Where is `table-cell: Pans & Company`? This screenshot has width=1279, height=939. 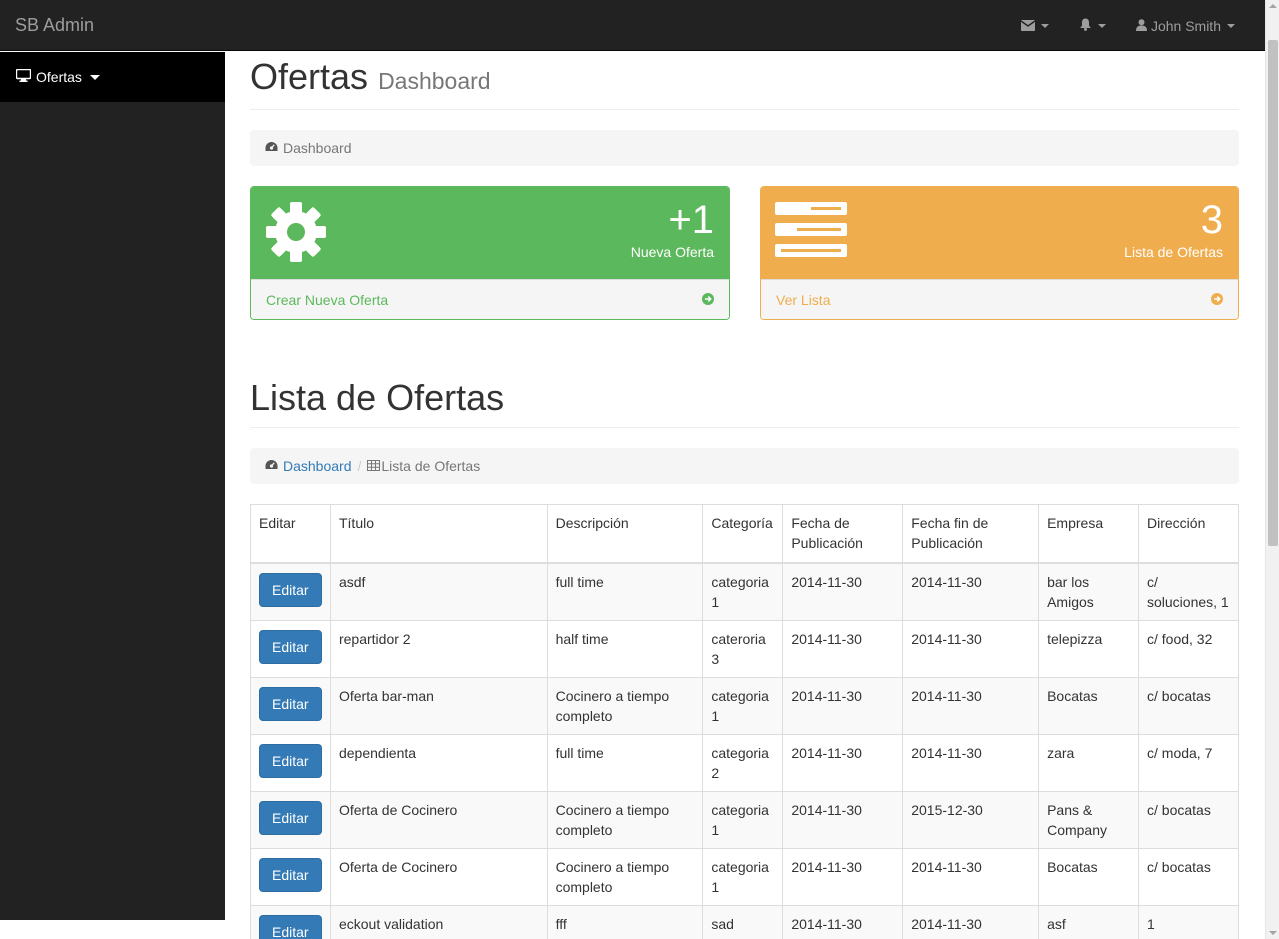
table-cell: Pans & Company is located at coordinates (1088, 819).